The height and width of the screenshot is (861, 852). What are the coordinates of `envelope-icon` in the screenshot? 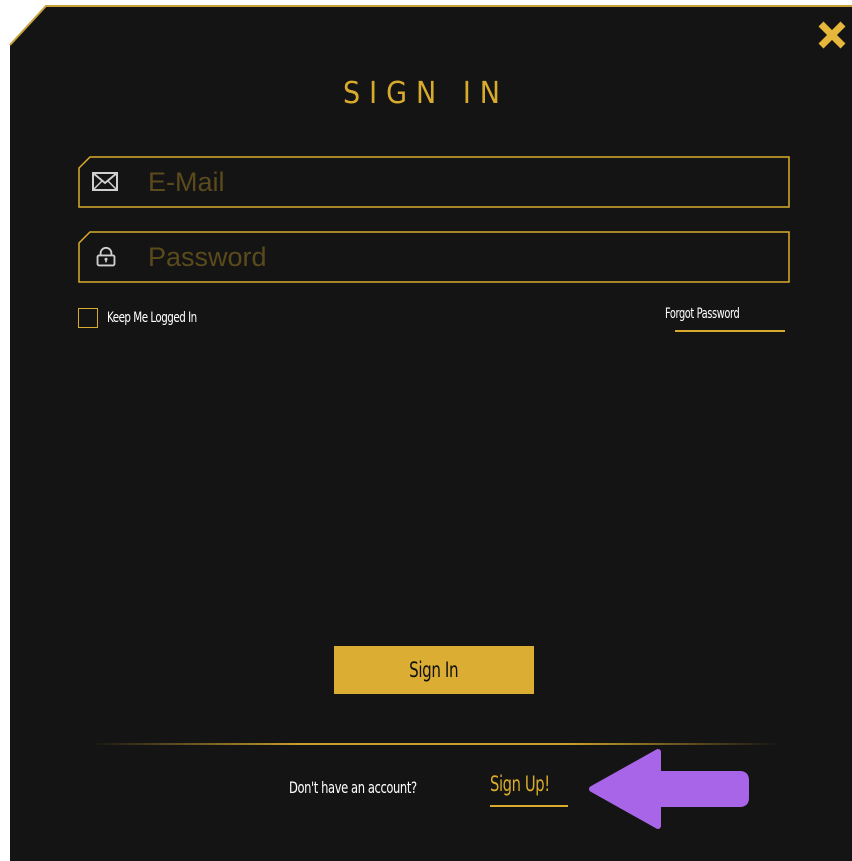 It's located at (105, 181).